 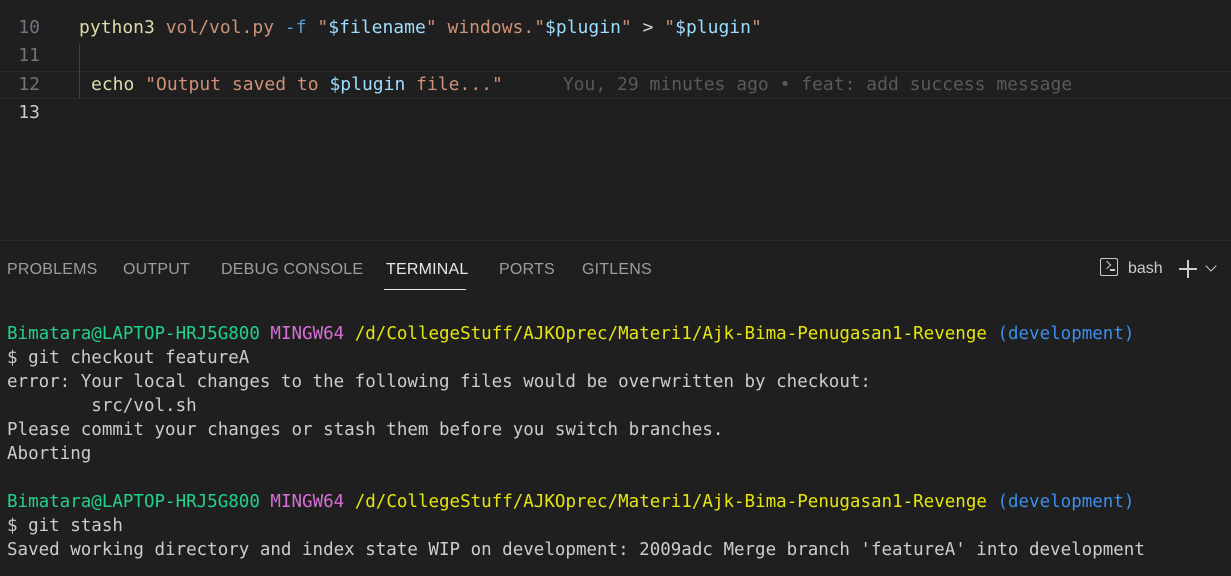 I want to click on tab-problems: PROBLEMS, so click(x=52, y=270).